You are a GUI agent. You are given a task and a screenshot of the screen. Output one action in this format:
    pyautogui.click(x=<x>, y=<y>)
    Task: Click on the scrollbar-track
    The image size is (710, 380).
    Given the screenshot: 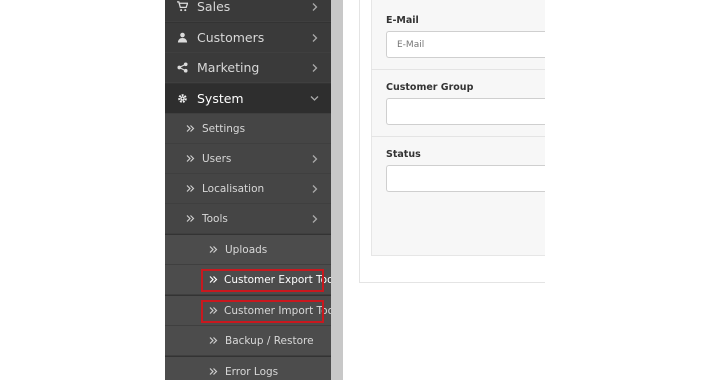 What is the action you would take?
    pyautogui.click(x=337, y=190)
    